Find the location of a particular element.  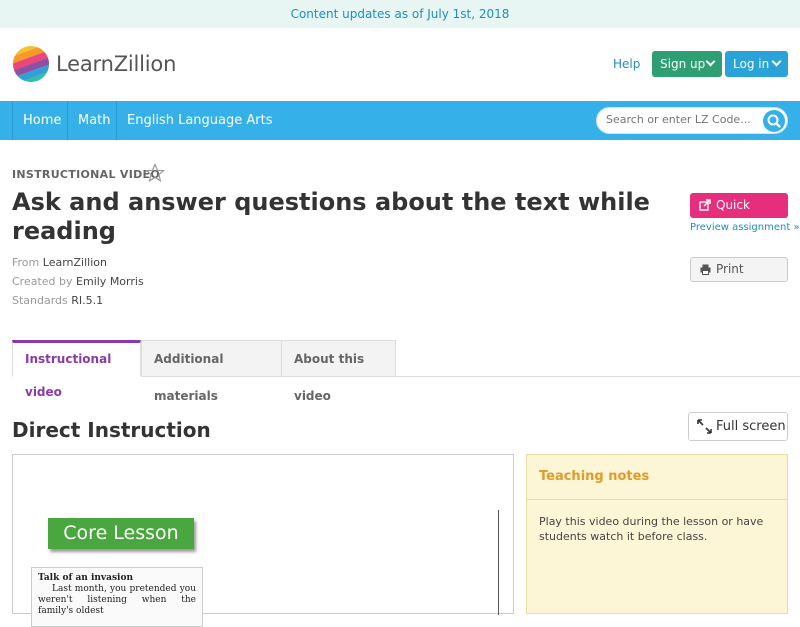

site-header: LearnZillion Help Sign up Log in is located at coordinates (400, 64).